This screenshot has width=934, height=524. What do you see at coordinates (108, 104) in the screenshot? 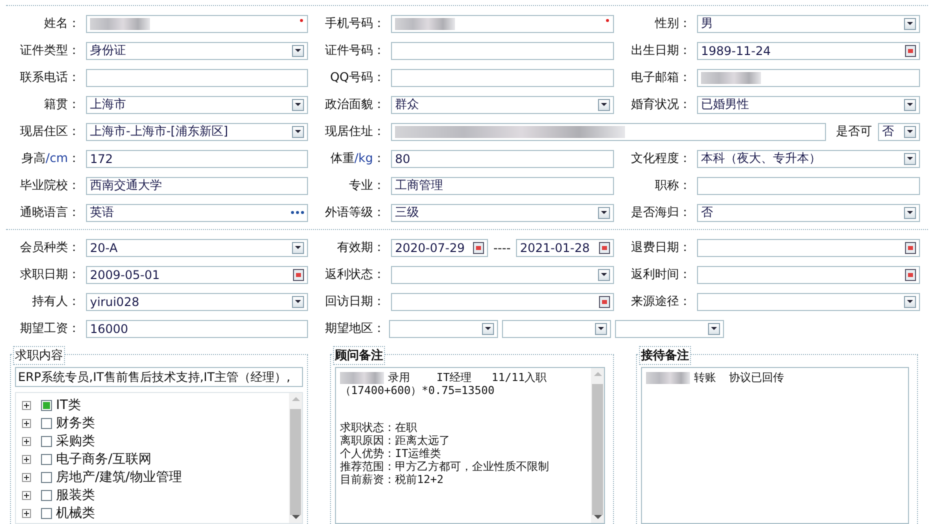
I see `field-value: 上海市` at bounding box center [108, 104].